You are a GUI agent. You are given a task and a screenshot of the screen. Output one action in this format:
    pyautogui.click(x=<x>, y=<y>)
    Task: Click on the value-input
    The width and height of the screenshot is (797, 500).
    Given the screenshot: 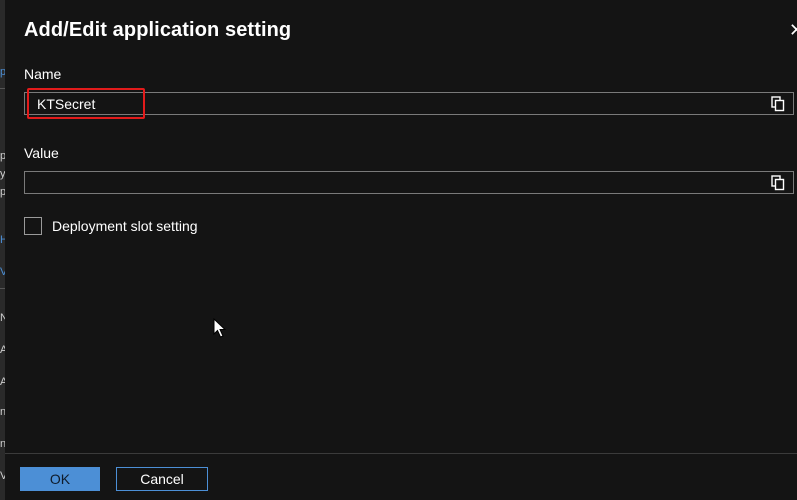 What is the action you would take?
    pyautogui.click(x=409, y=182)
    